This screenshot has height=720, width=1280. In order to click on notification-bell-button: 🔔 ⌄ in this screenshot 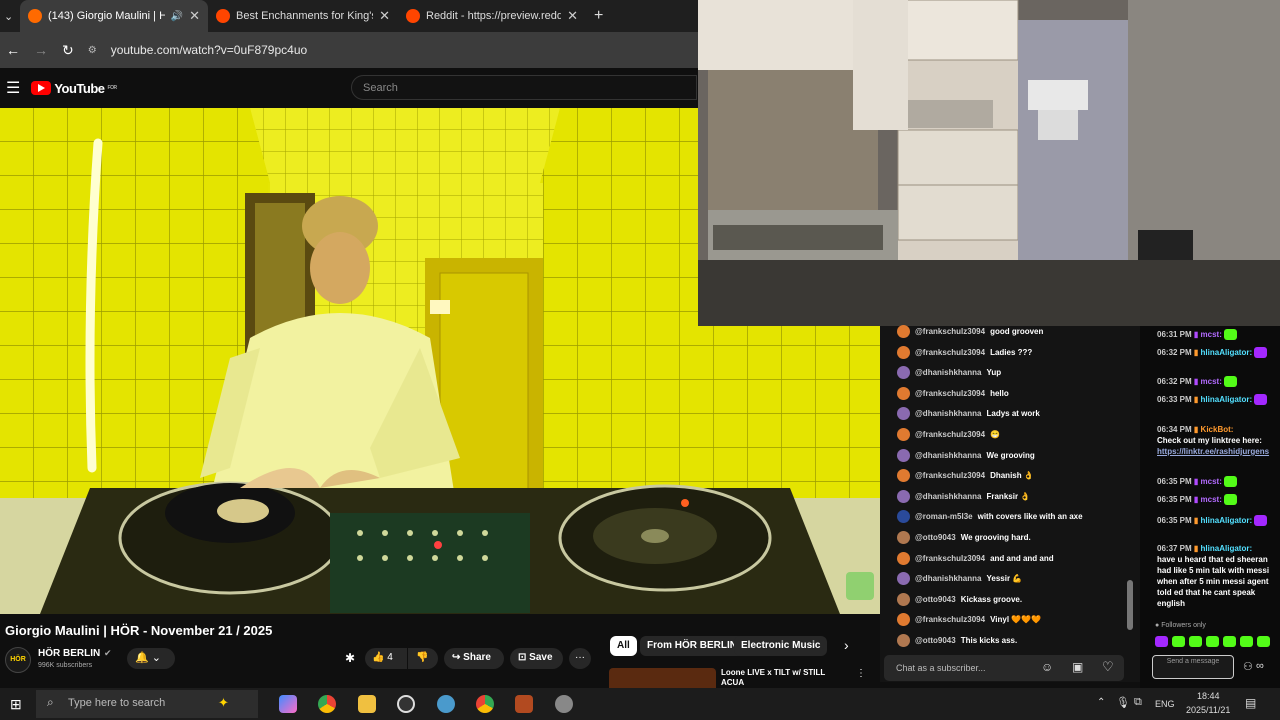, I will do `click(151, 658)`.